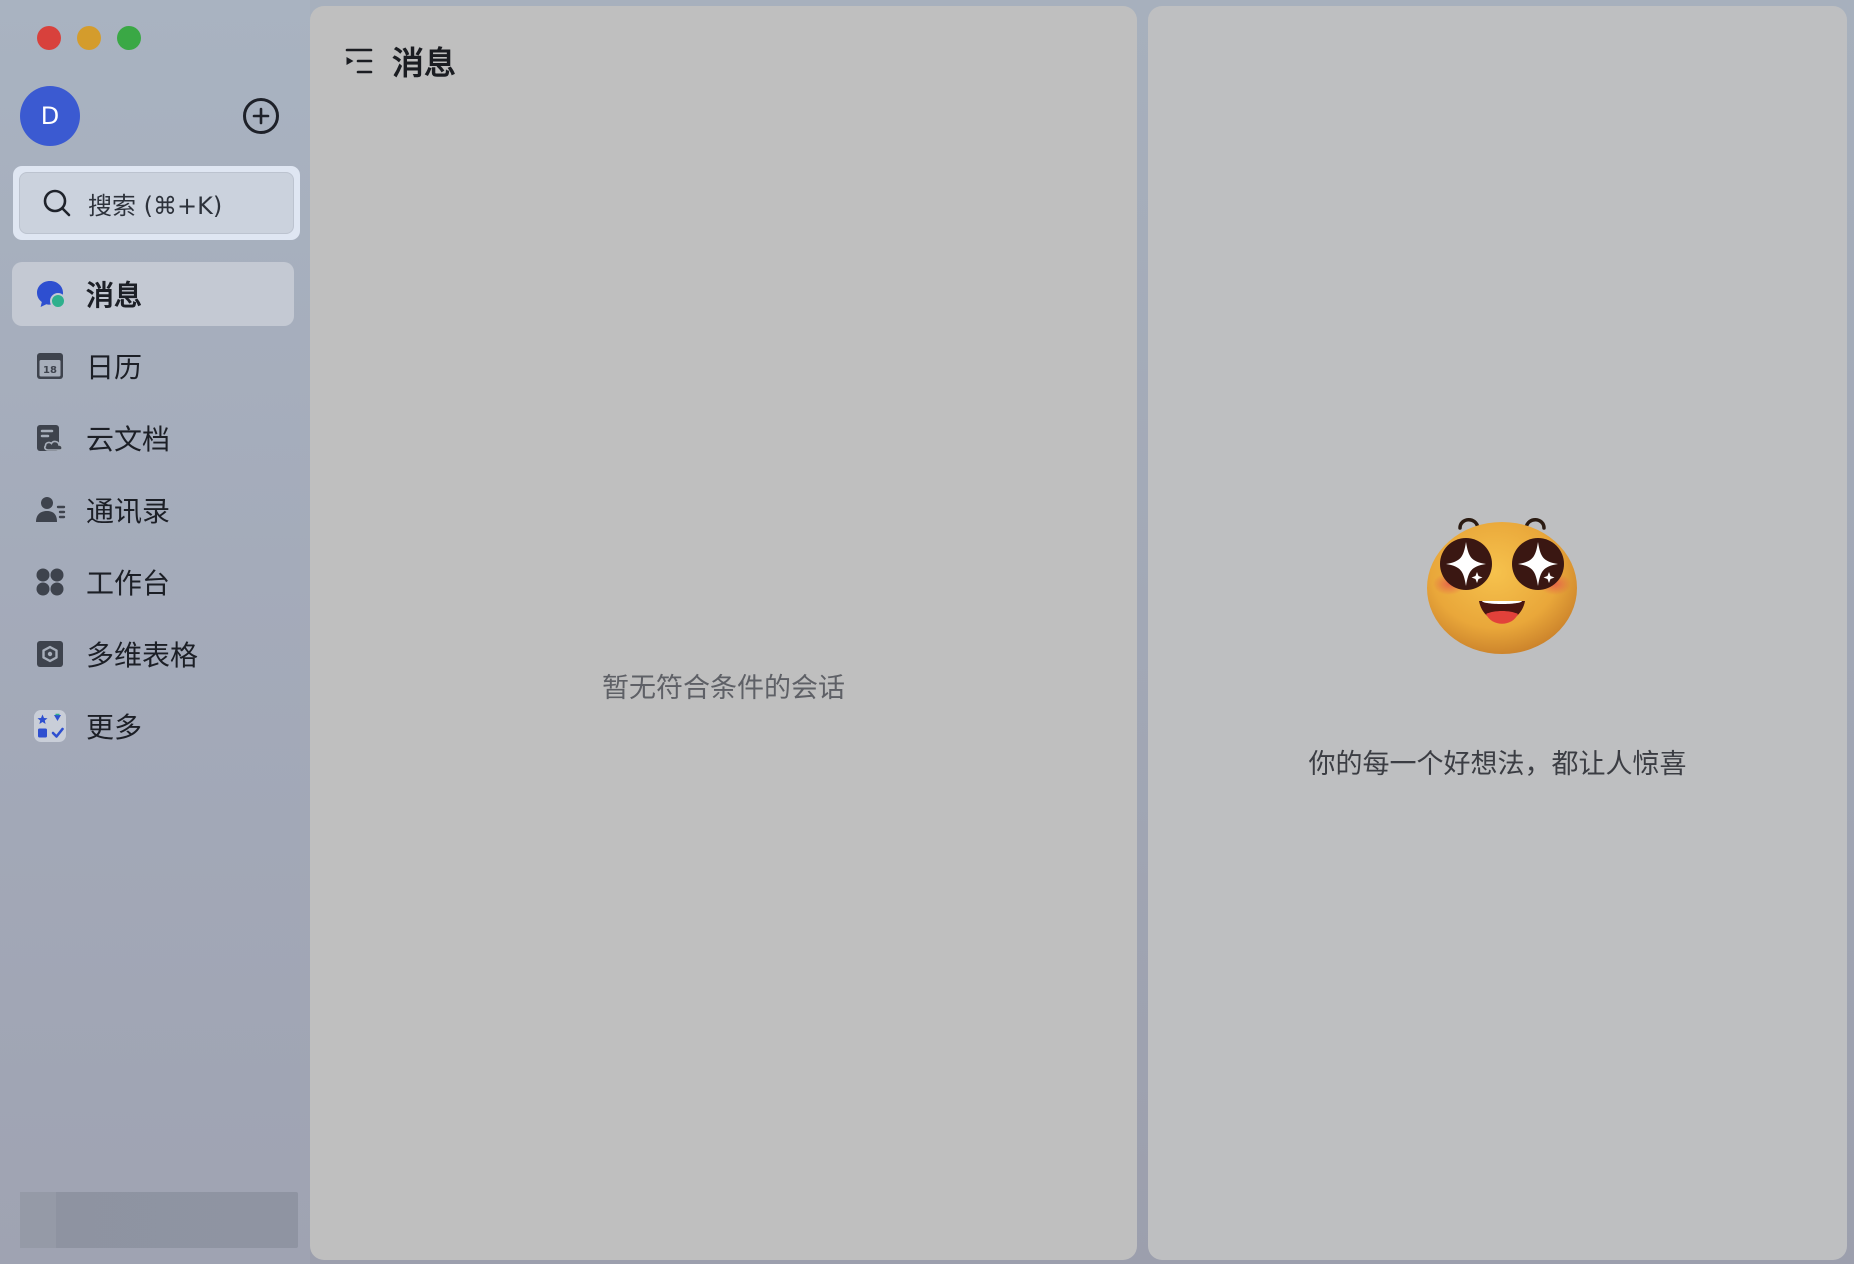 The height and width of the screenshot is (1264, 1854). What do you see at coordinates (159, 1220) in the screenshot?
I see `sidebar-bottom-bar` at bounding box center [159, 1220].